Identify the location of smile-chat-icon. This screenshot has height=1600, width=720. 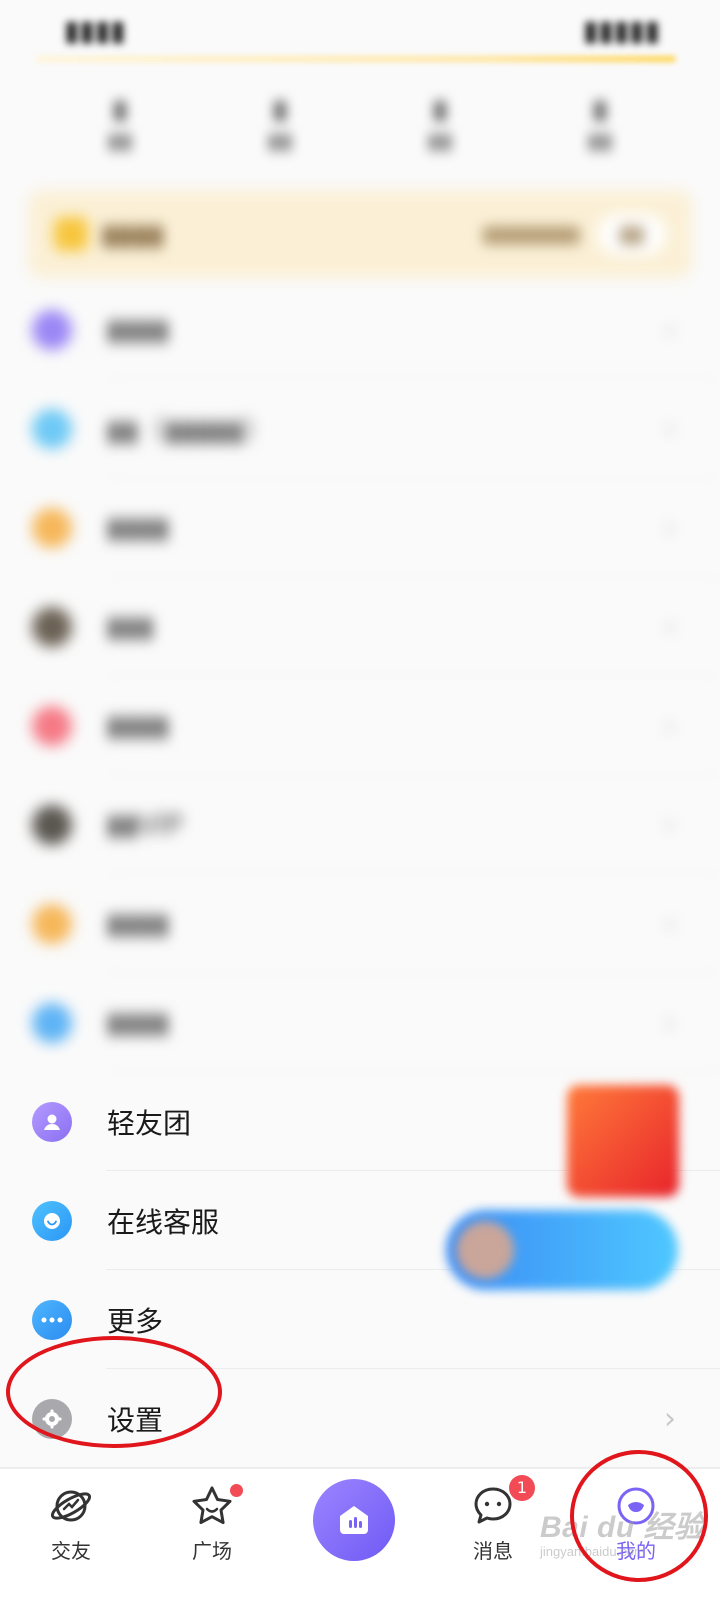
(52, 1220).